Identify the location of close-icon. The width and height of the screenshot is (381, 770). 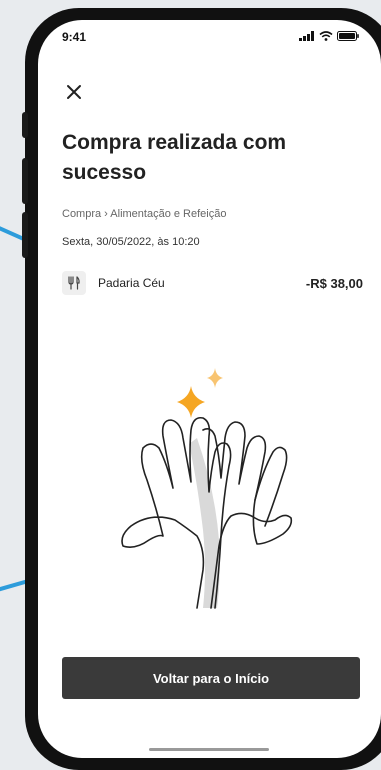
(74, 92).